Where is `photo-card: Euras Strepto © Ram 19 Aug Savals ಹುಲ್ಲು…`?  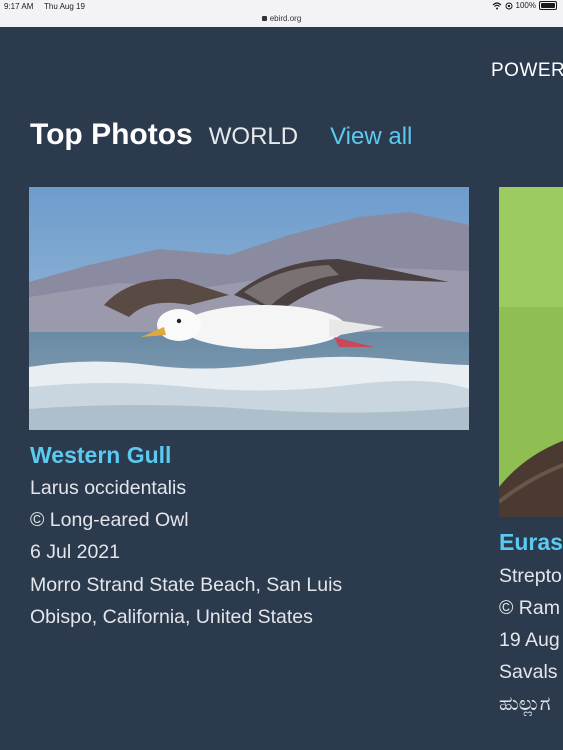 photo-card: Euras Strepto © Ram 19 Aug Savals ಹುಲ್ಲು… is located at coordinates (531, 468).